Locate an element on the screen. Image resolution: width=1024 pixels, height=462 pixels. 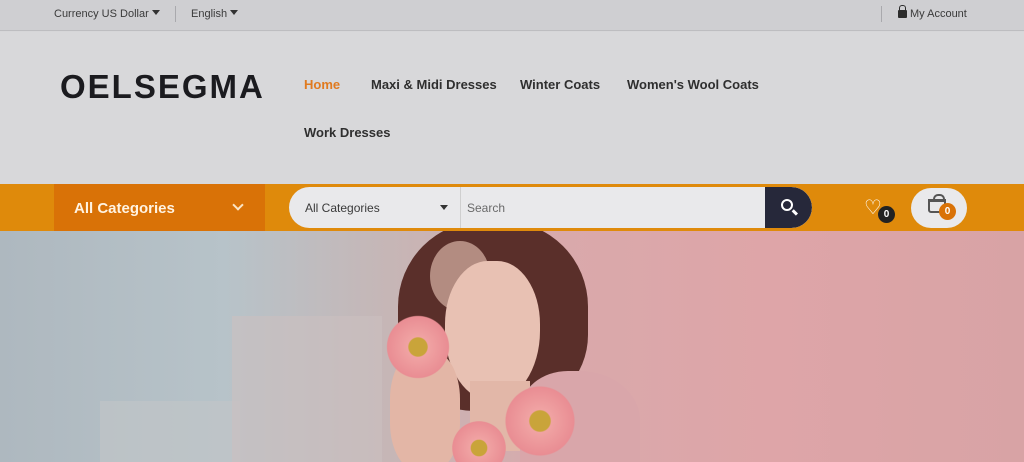
search-button is located at coordinates (788, 207).